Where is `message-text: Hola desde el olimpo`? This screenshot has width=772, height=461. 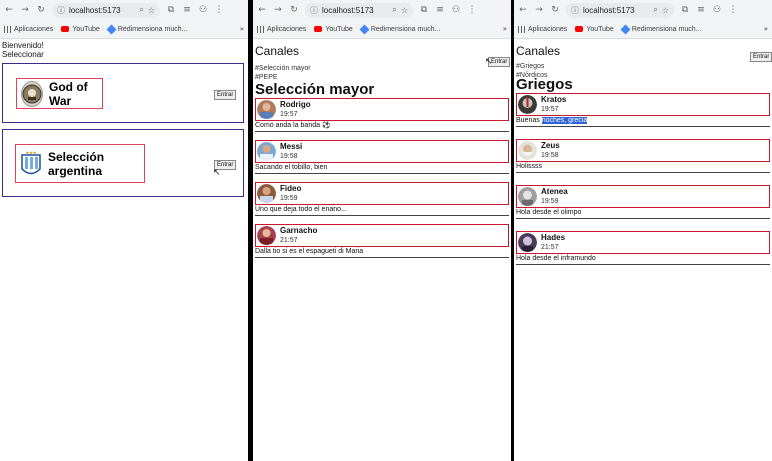
message-text: Hola desde el olimpo is located at coordinates (643, 213).